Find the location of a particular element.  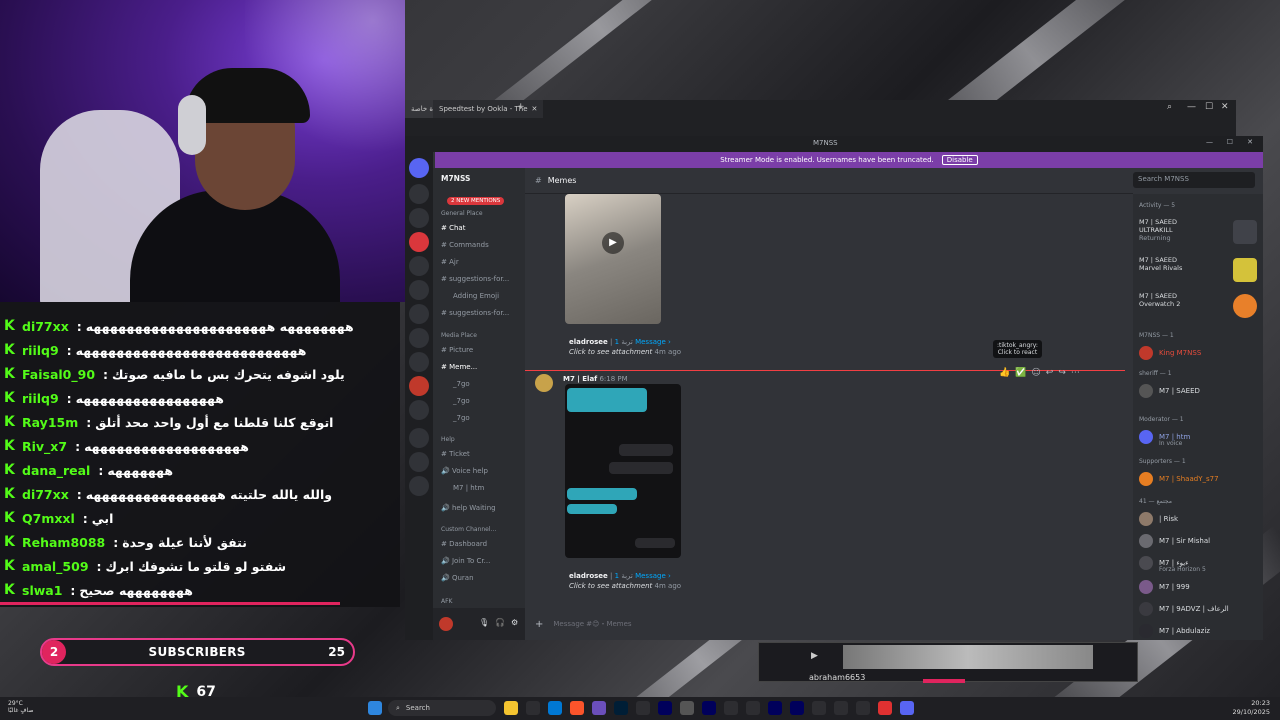

browser-tab-speedtest: Speedtest by Ookla - The ✕ is located at coordinates (488, 109).